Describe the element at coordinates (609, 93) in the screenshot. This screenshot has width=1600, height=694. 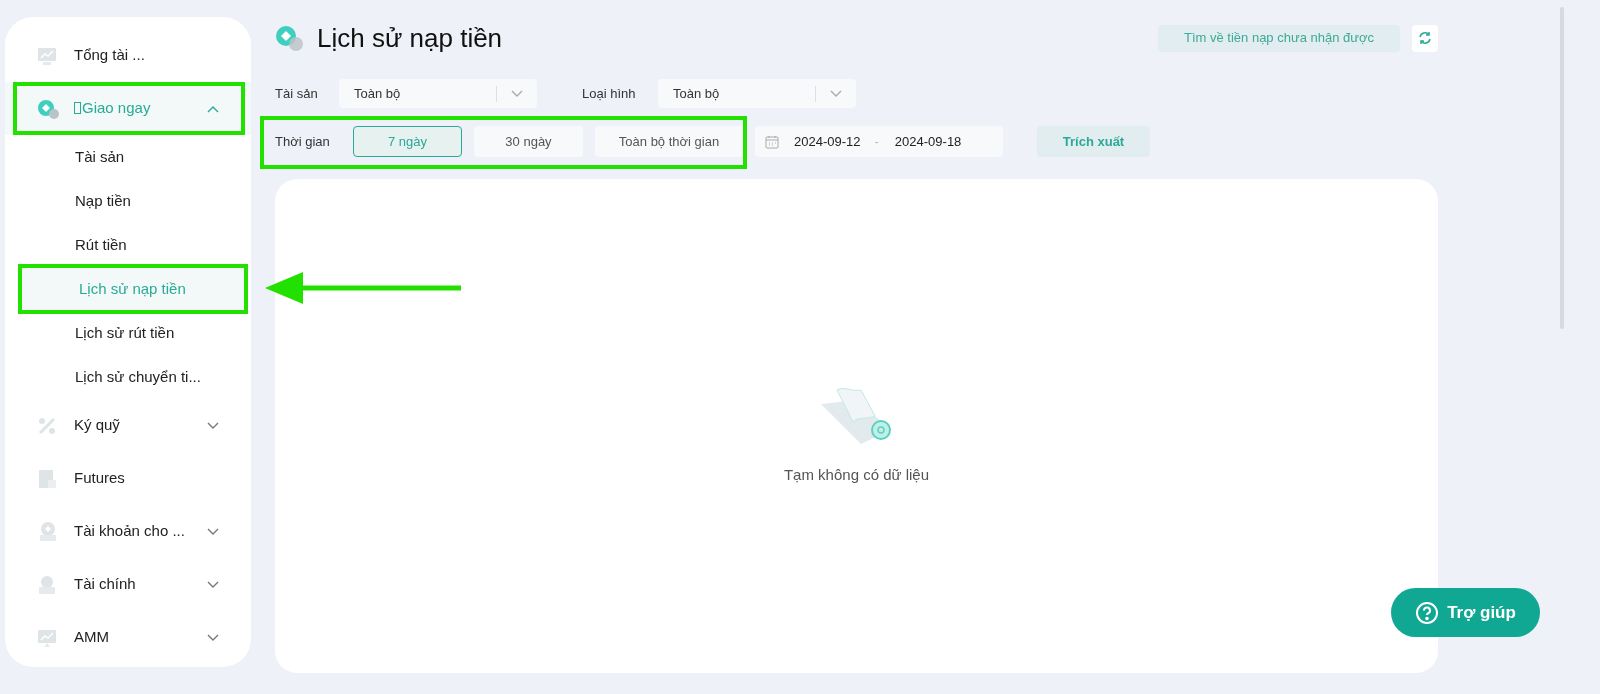
I see `filter-label: Loại hình` at that location.